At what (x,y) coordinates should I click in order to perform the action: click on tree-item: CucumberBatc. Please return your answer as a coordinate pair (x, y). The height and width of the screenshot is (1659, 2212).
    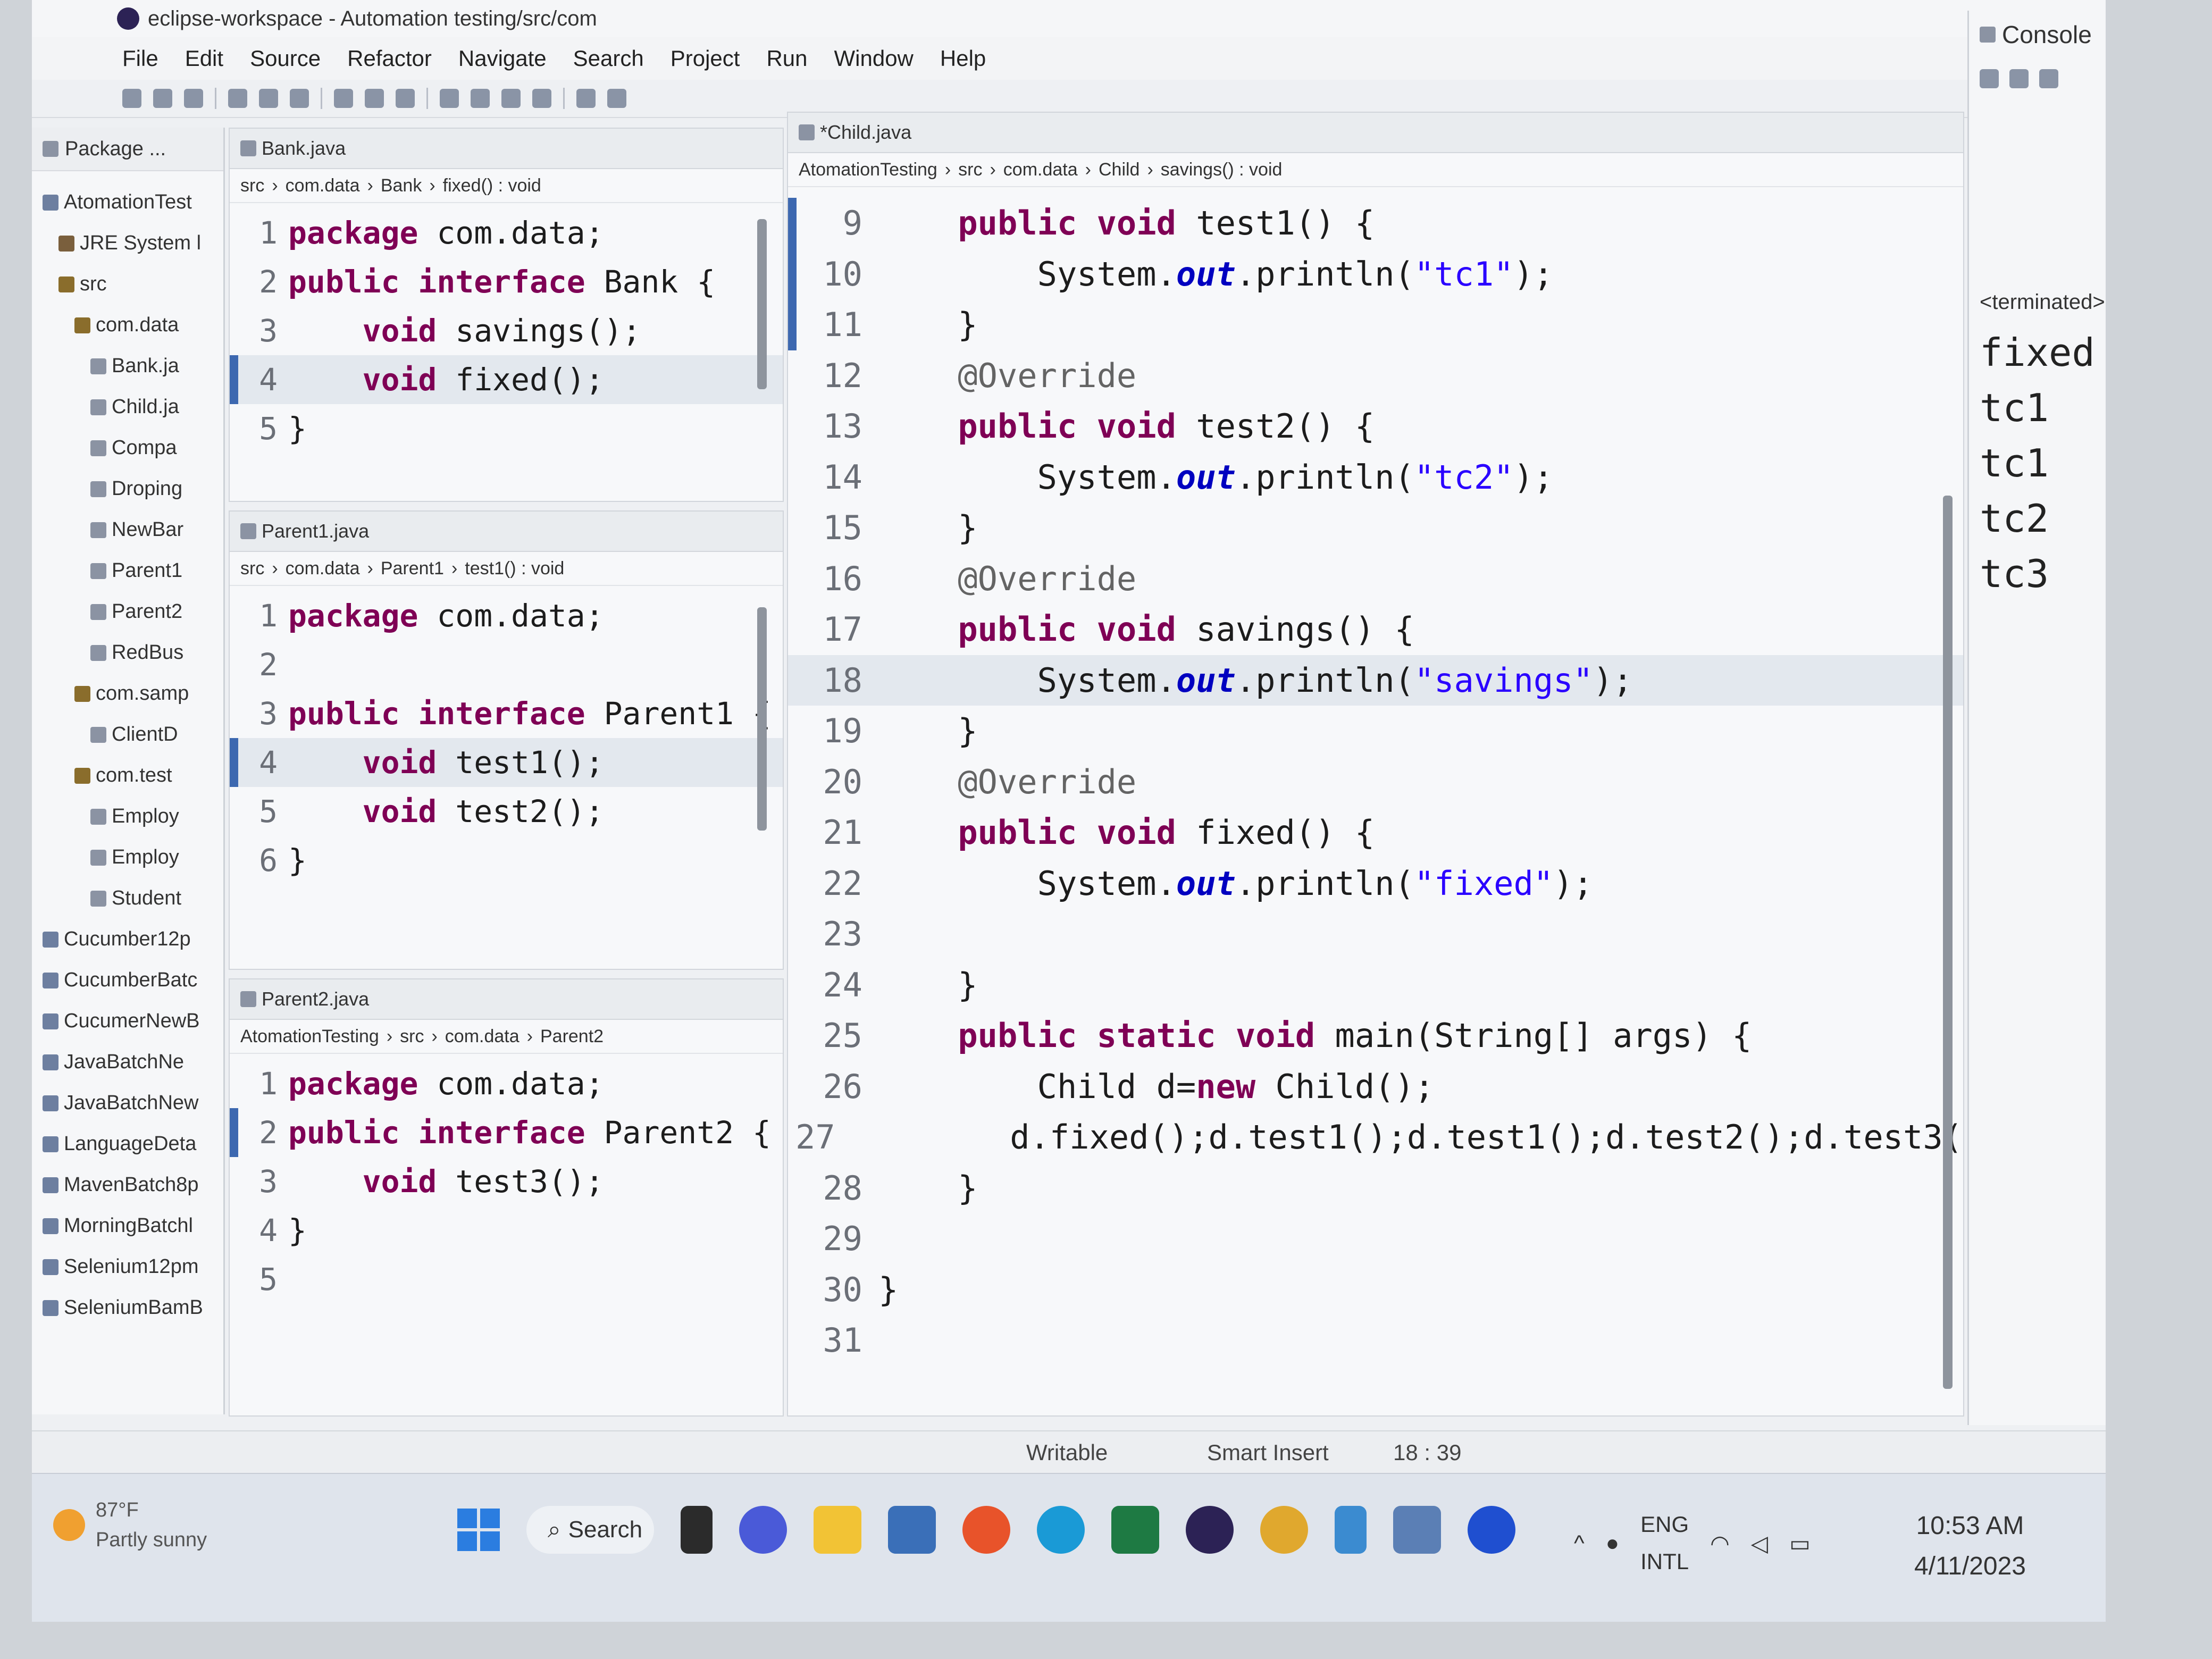
    Looking at the image, I should click on (127, 980).